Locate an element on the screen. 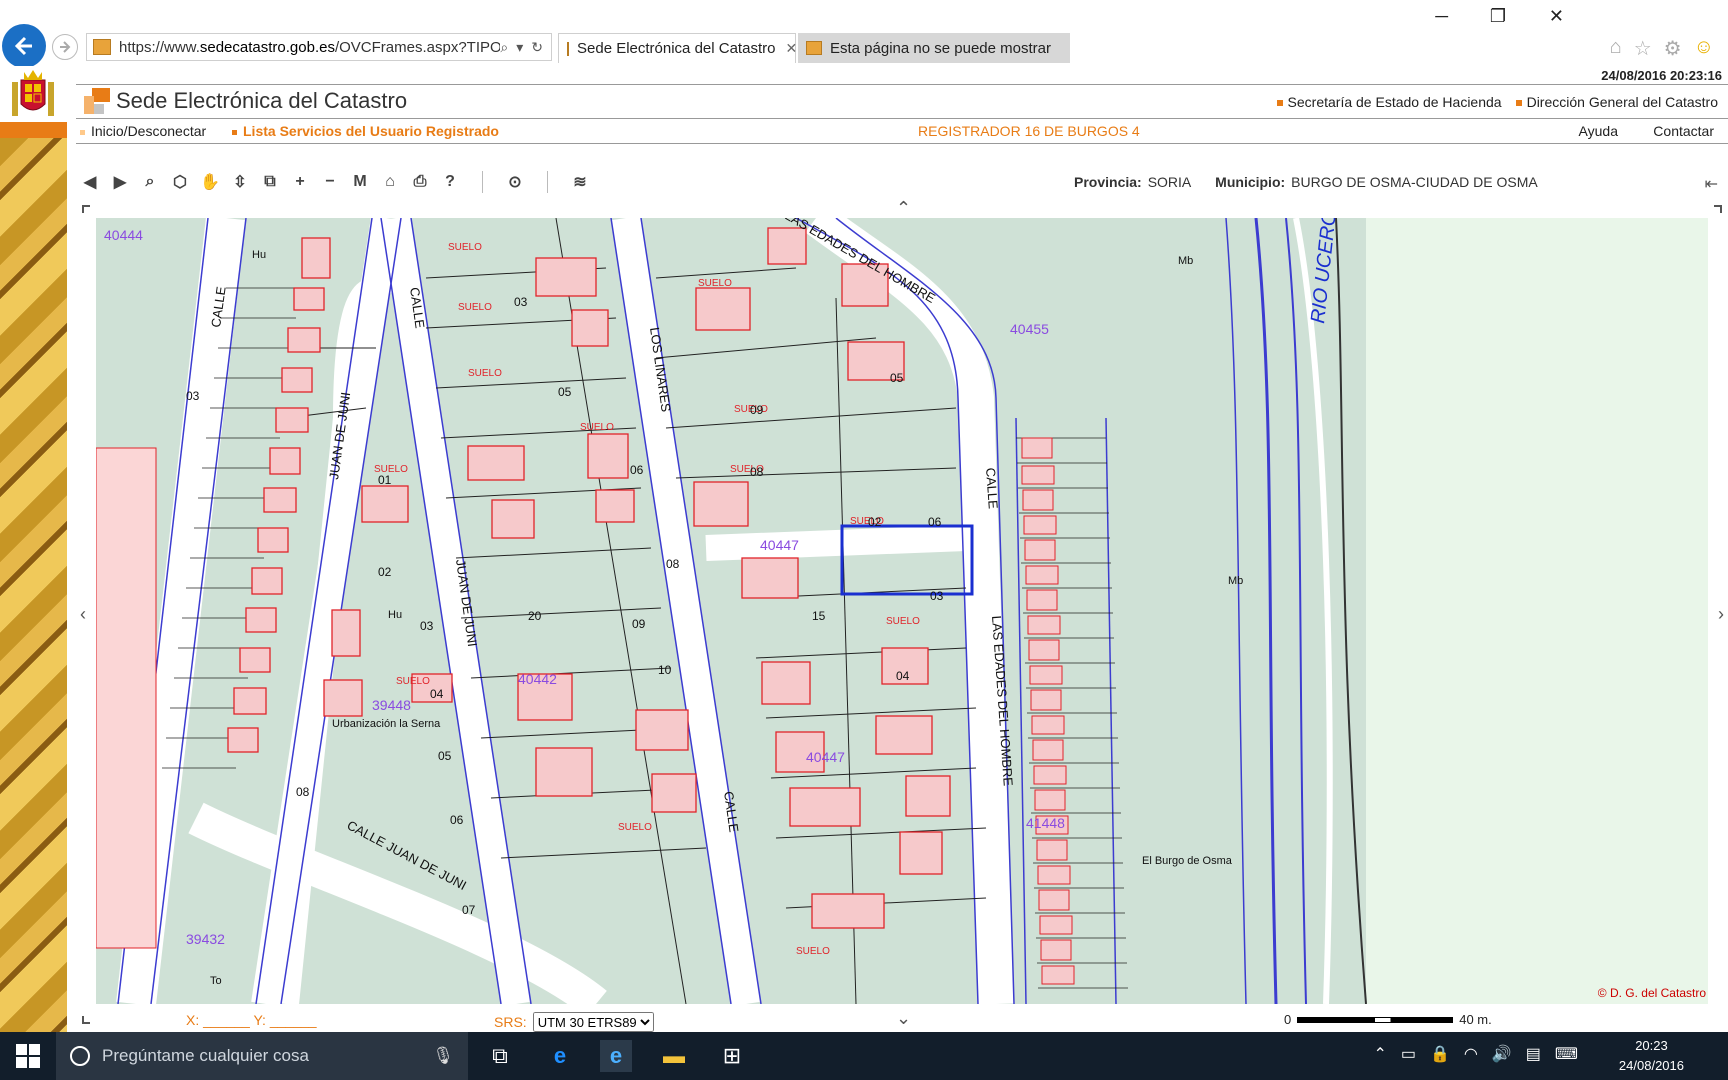  restore-icon: ❐ is located at coordinates (1498, 16).